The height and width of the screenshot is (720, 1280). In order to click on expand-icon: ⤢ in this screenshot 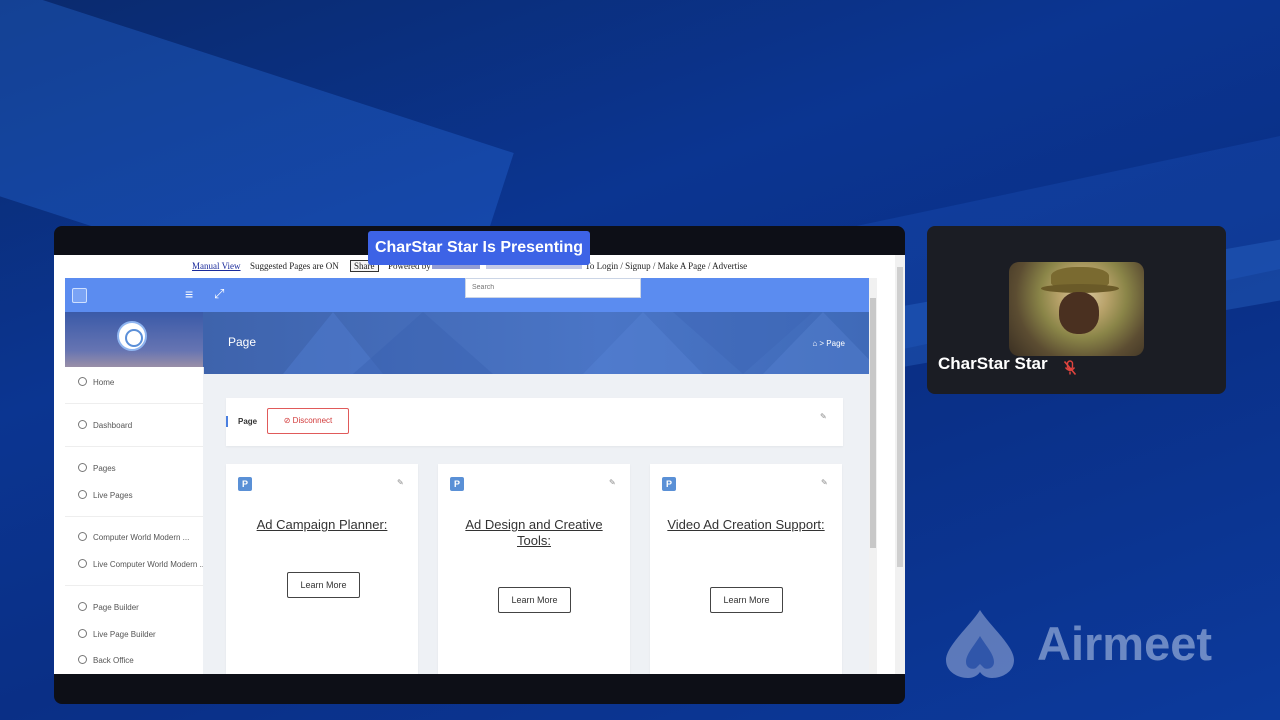, I will do `click(219, 294)`.